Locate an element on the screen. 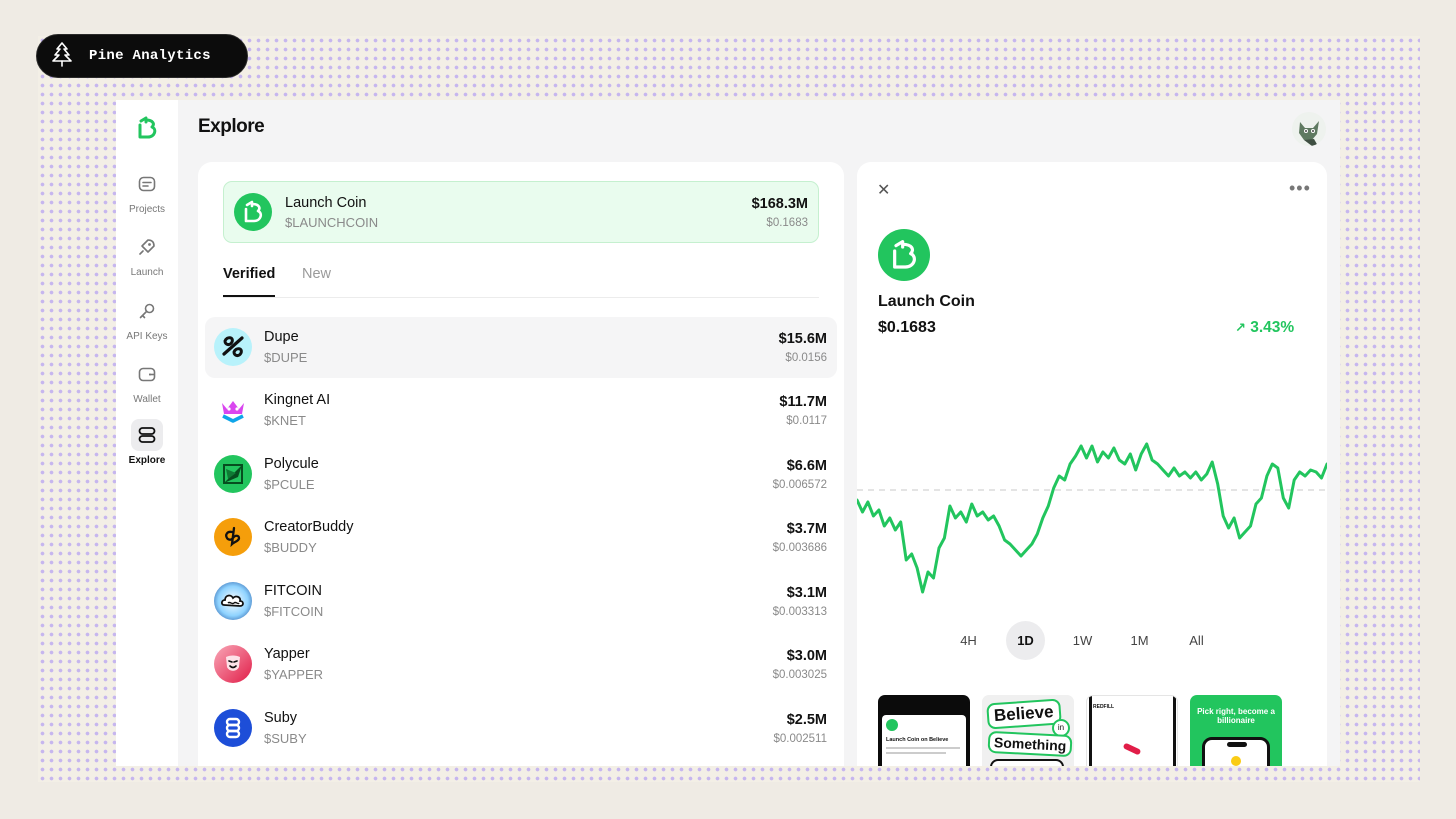  range-1w: 1W is located at coordinates (1082, 640).